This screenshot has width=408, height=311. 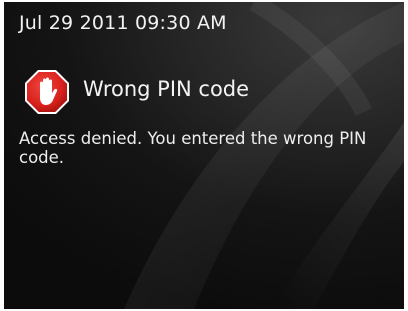 I want to click on stop-hand-icon, so click(x=47, y=92).